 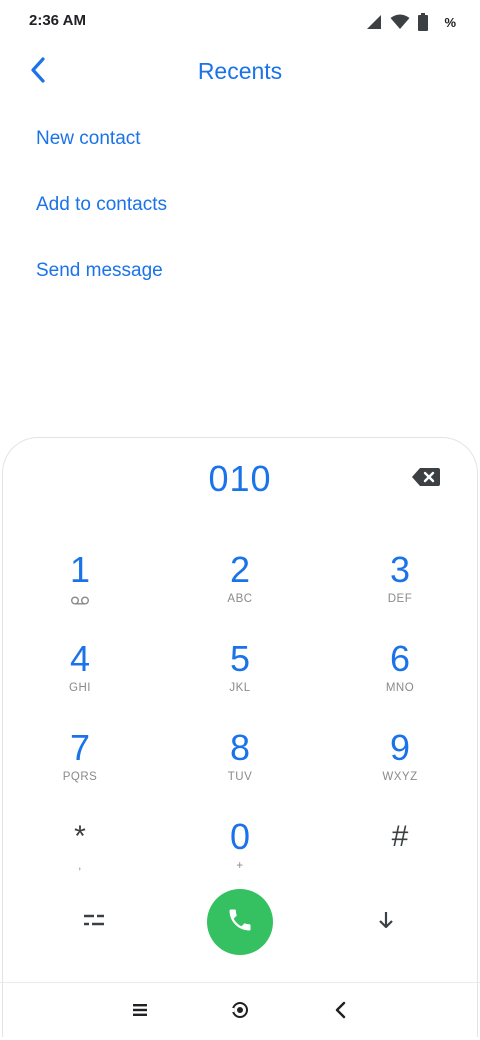 What do you see at coordinates (400, 777) in the screenshot?
I see `key-letters: WXYZ` at bounding box center [400, 777].